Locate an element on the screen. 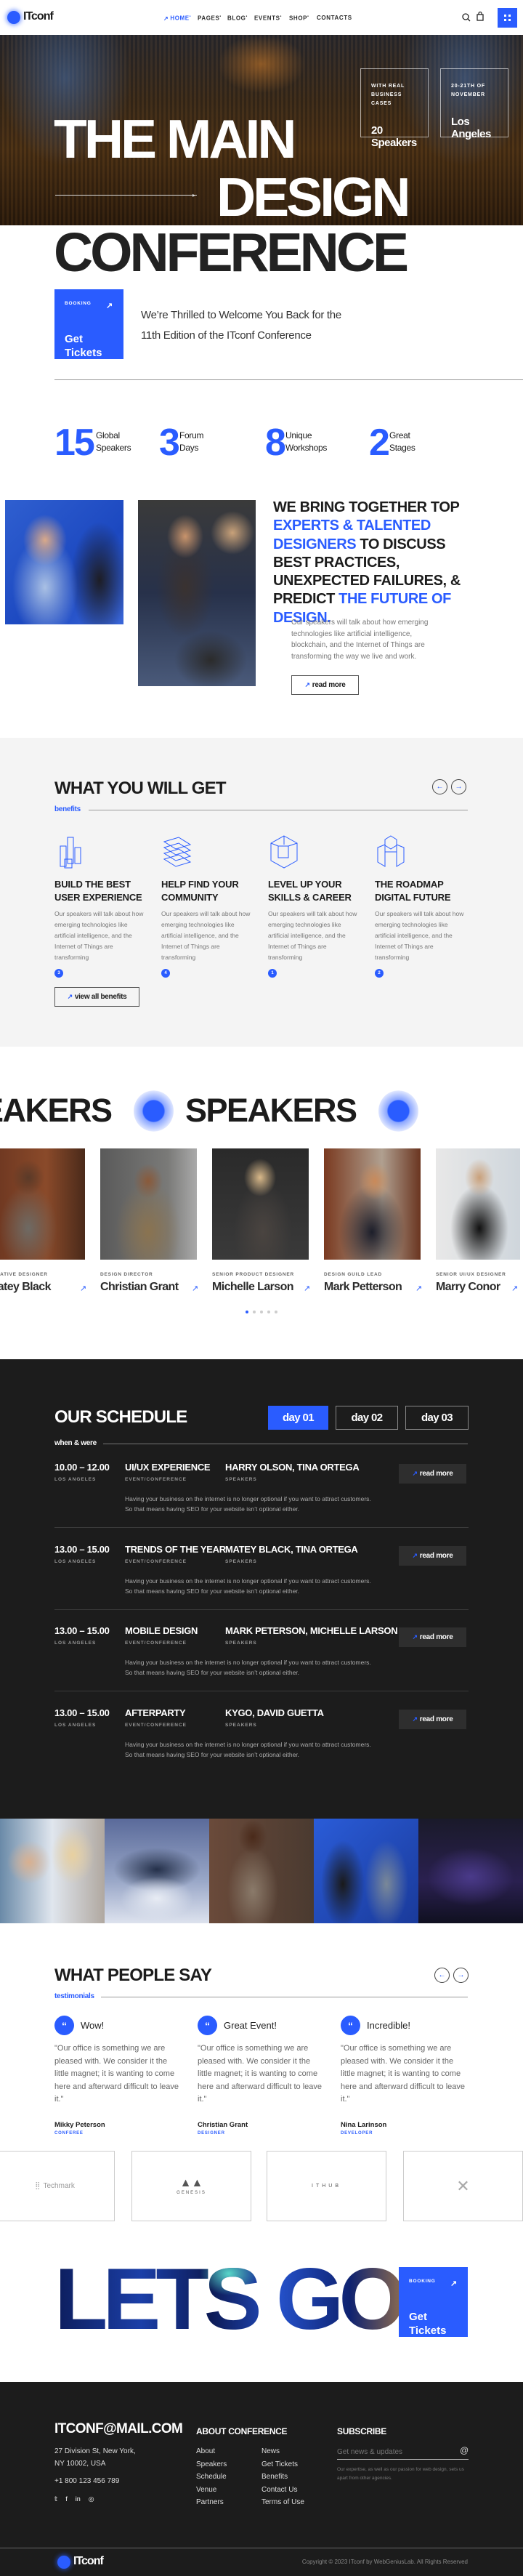  partner-logo: ✕ is located at coordinates (463, 2186).